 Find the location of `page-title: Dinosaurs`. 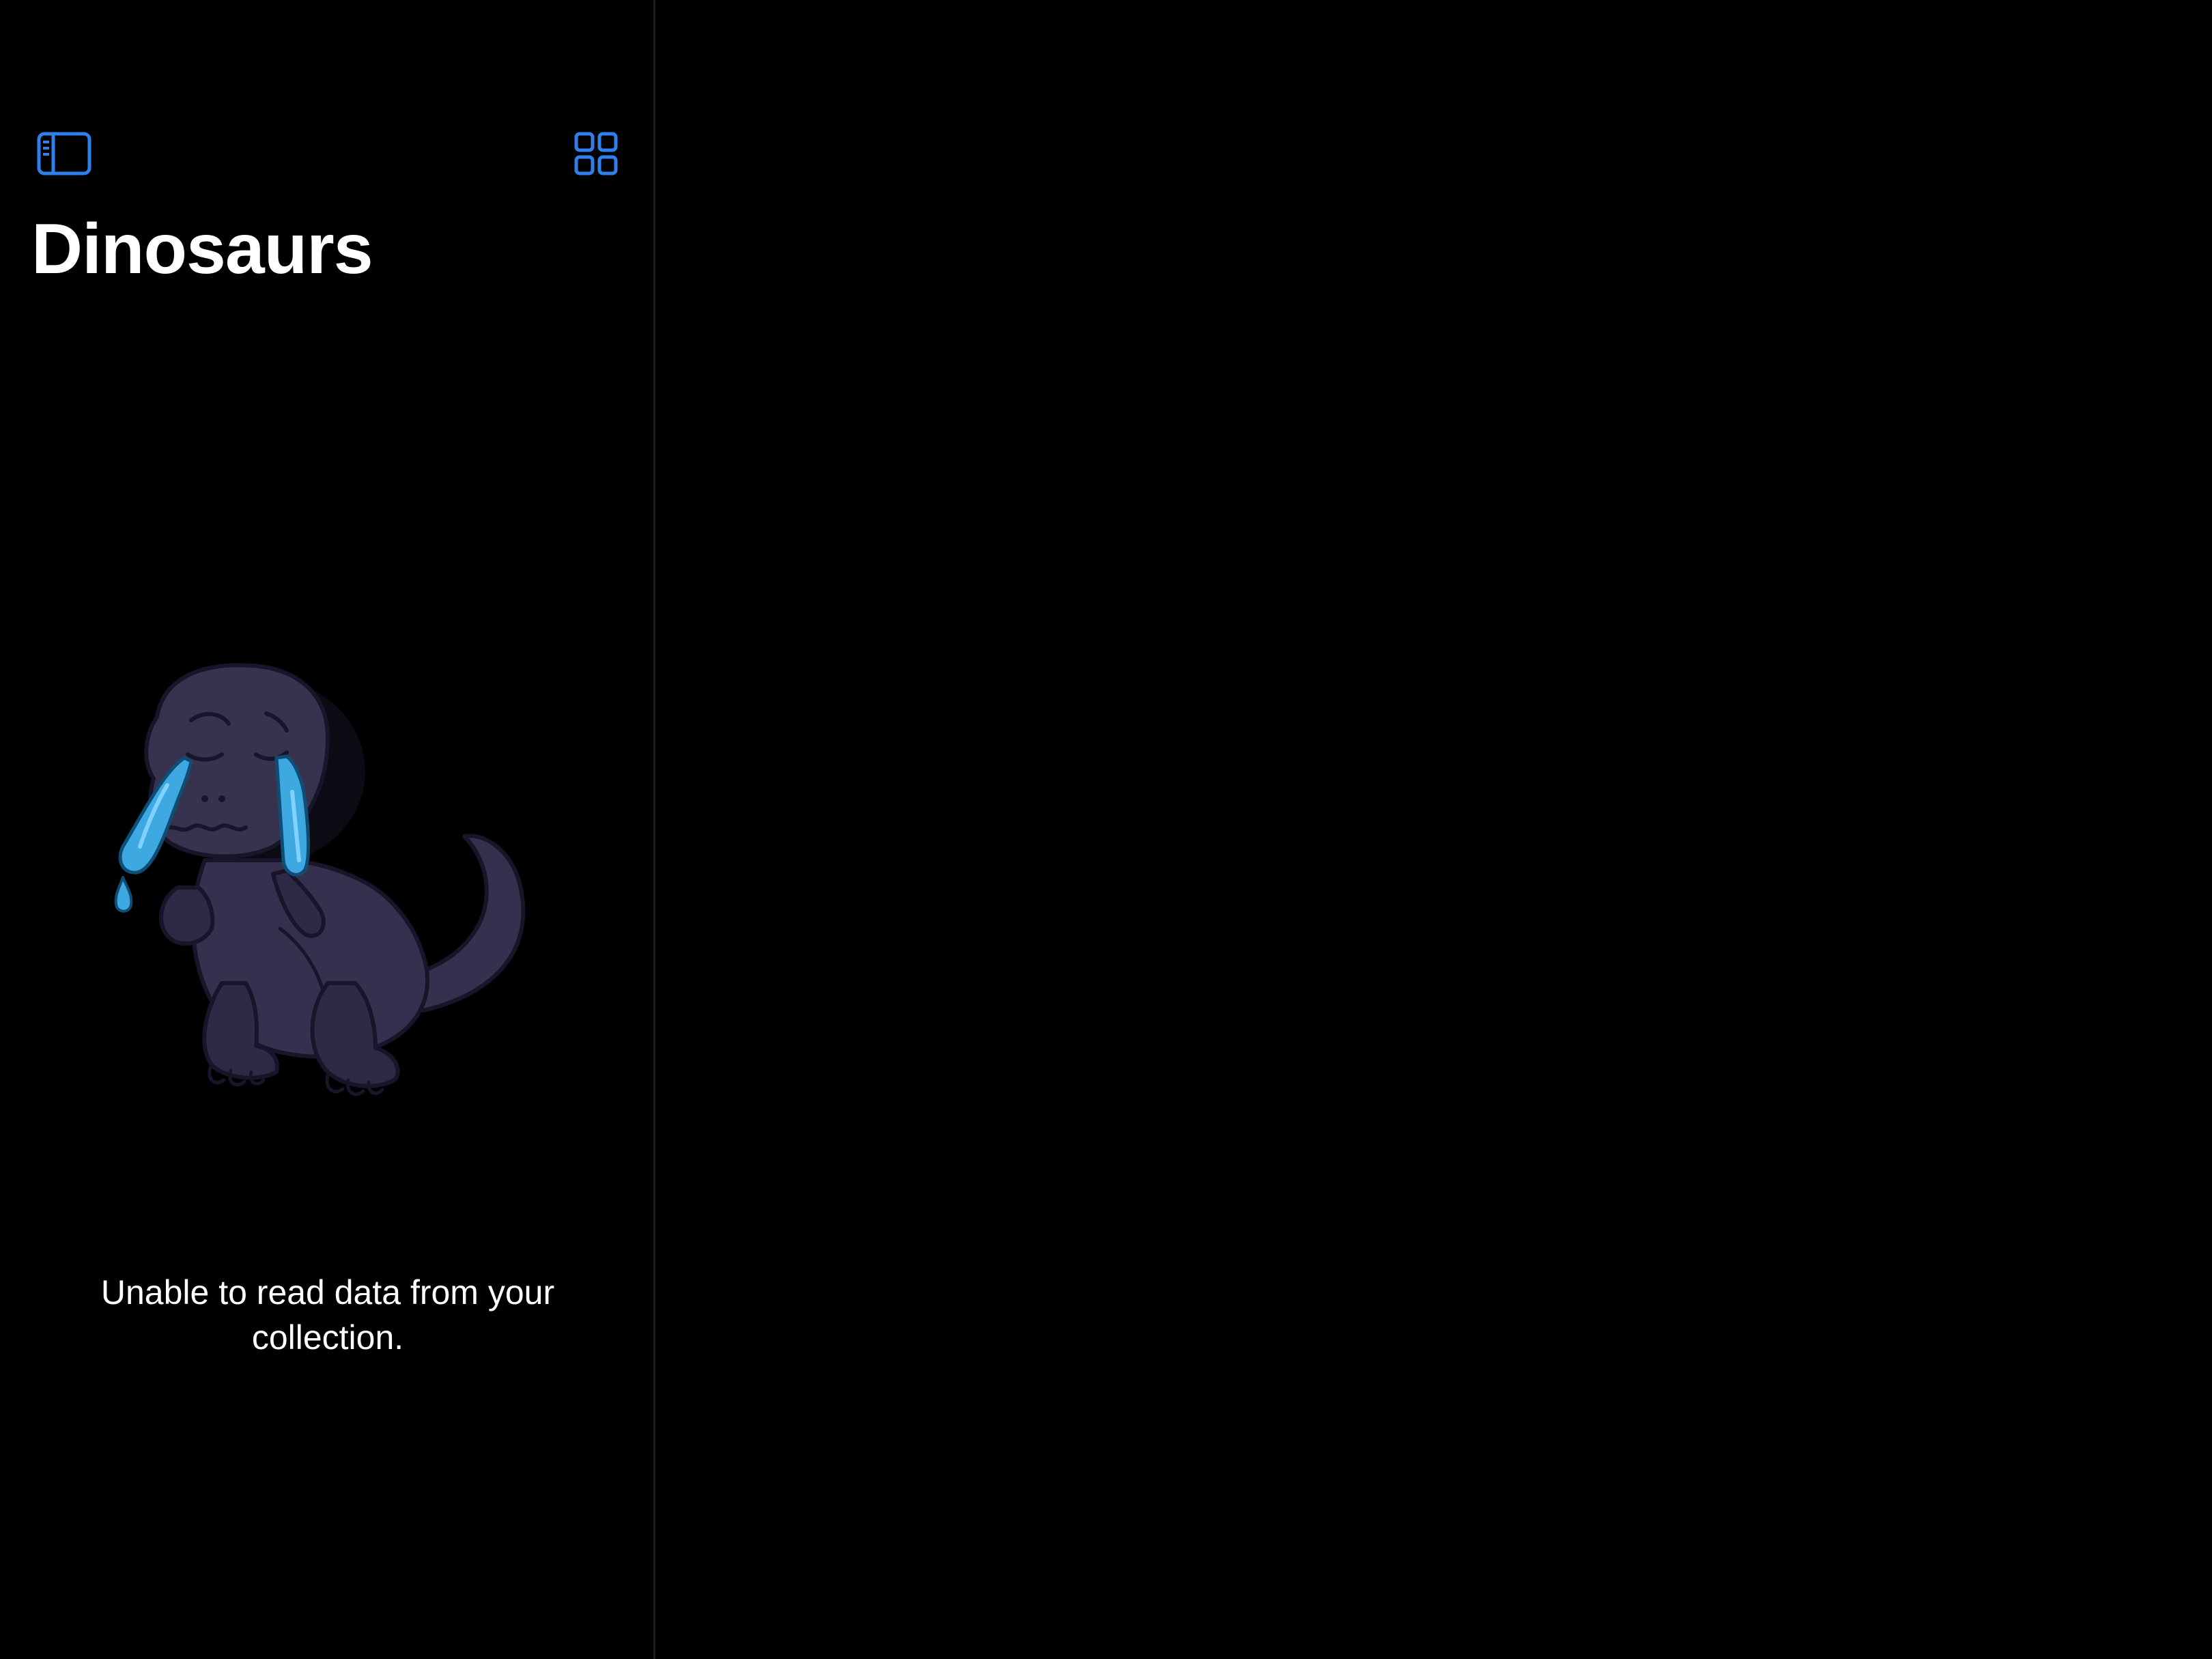

page-title: Dinosaurs is located at coordinates (202, 249).